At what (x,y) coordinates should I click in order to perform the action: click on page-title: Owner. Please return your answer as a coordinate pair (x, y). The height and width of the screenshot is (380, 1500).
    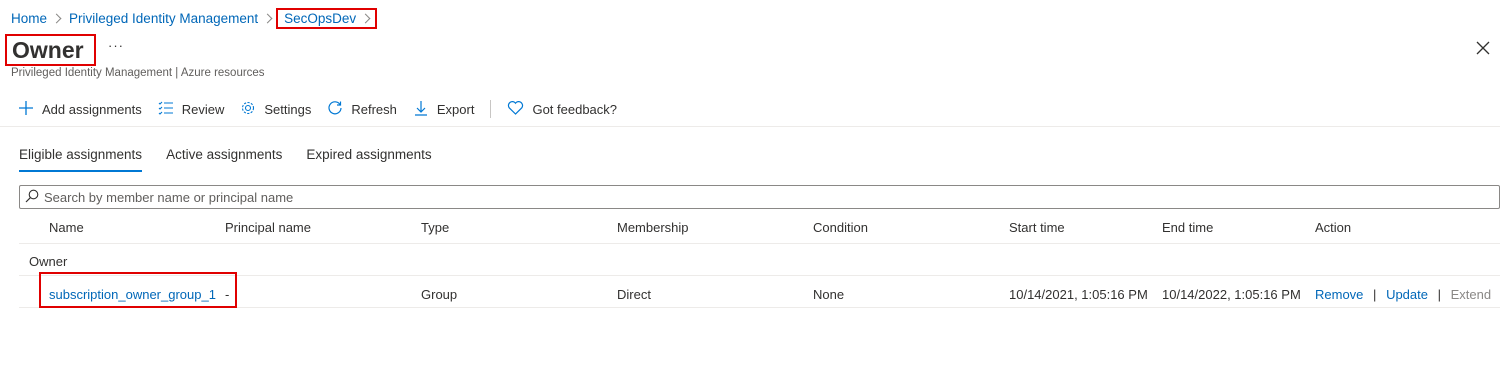
    Looking at the image, I should click on (48, 50).